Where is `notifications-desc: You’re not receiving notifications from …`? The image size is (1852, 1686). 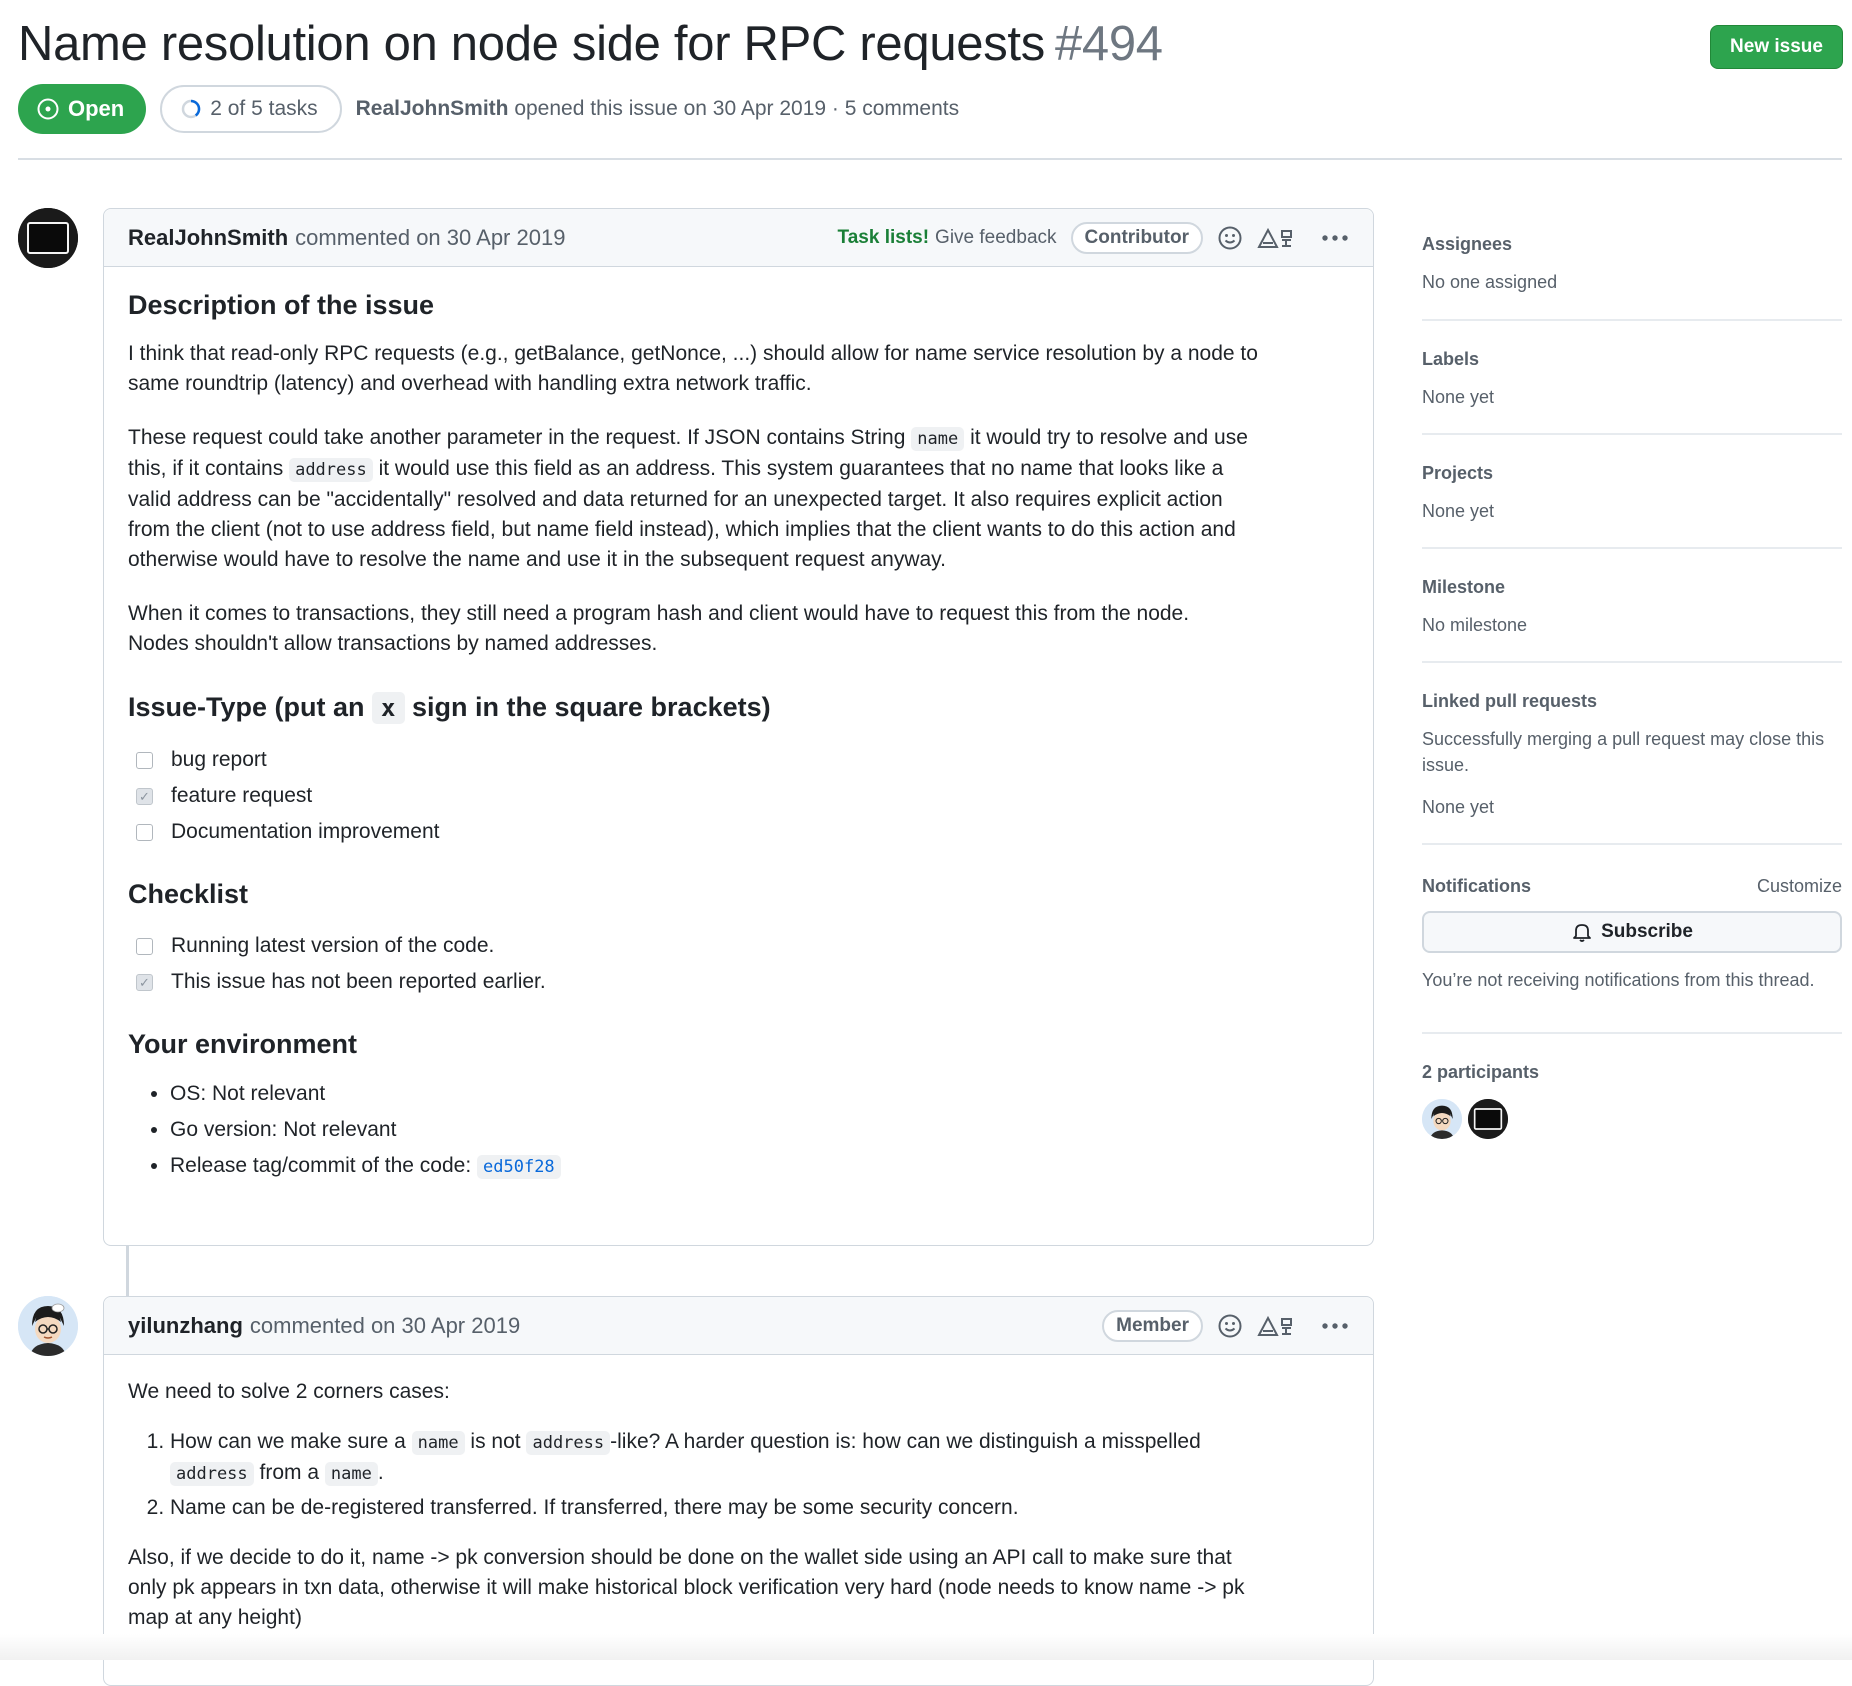
notifications-desc: You’re not receiving notifications from … is located at coordinates (1618, 980).